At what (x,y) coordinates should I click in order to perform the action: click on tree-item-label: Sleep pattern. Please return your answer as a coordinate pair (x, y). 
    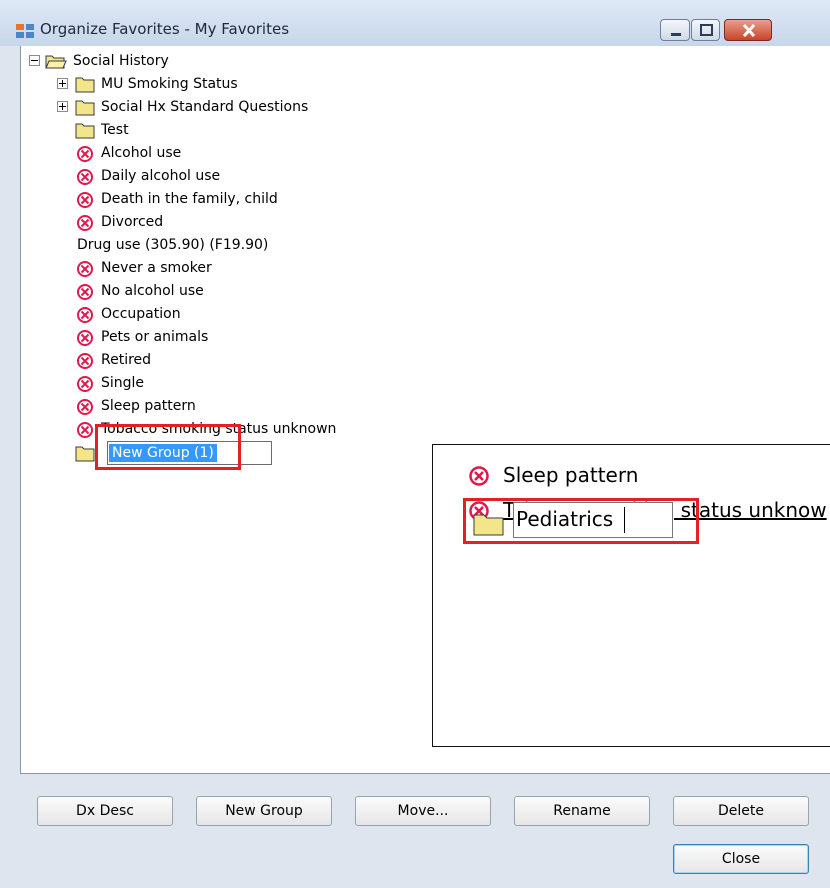
    Looking at the image, I should click on (148, 406).